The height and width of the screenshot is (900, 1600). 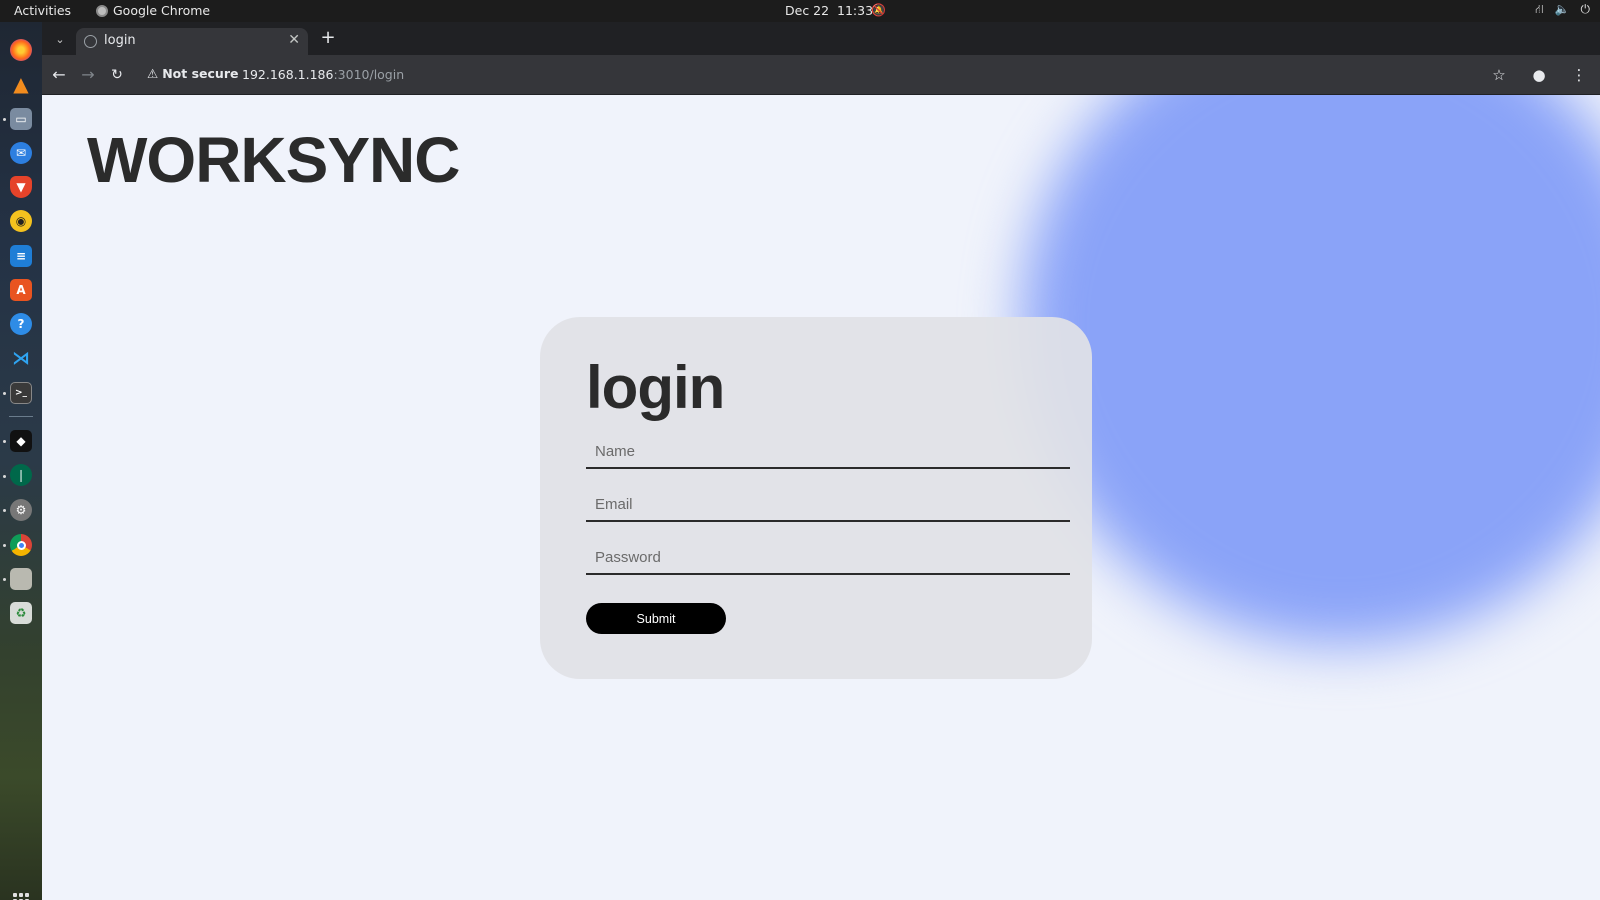 What do you see at coordinates (1585, 9) in the screenshot?
I see `power-icon: ⏻` at bounding box center [1585, 9].